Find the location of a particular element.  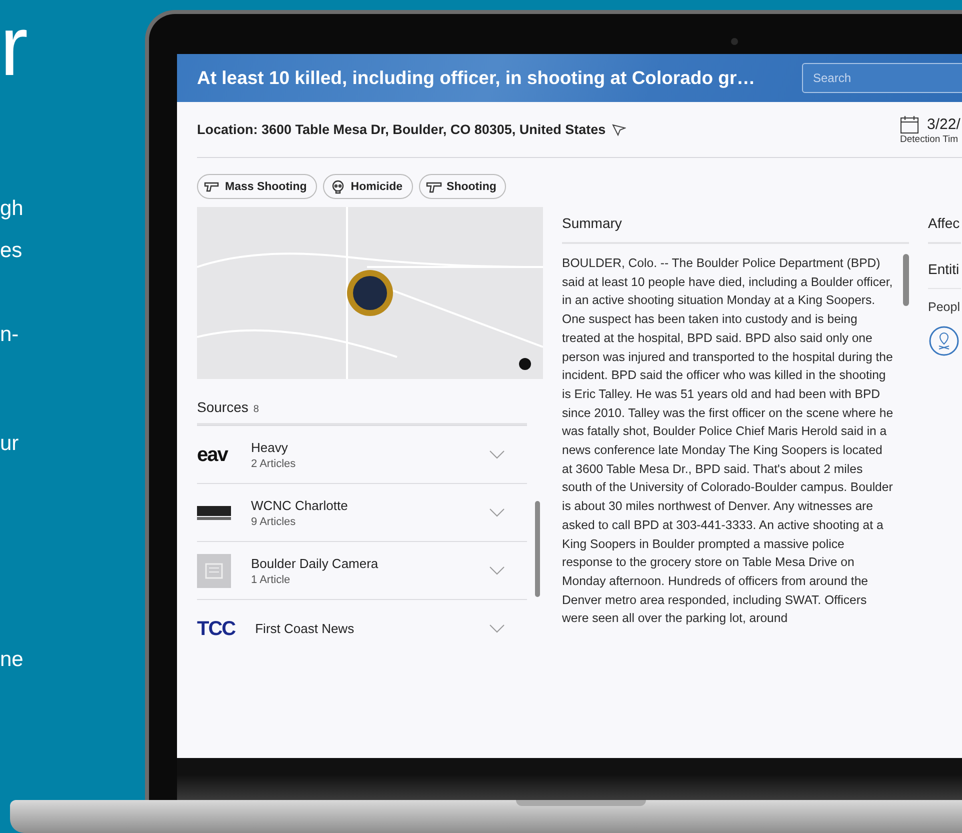

calendar-icon is located at coordinates (909, 124).